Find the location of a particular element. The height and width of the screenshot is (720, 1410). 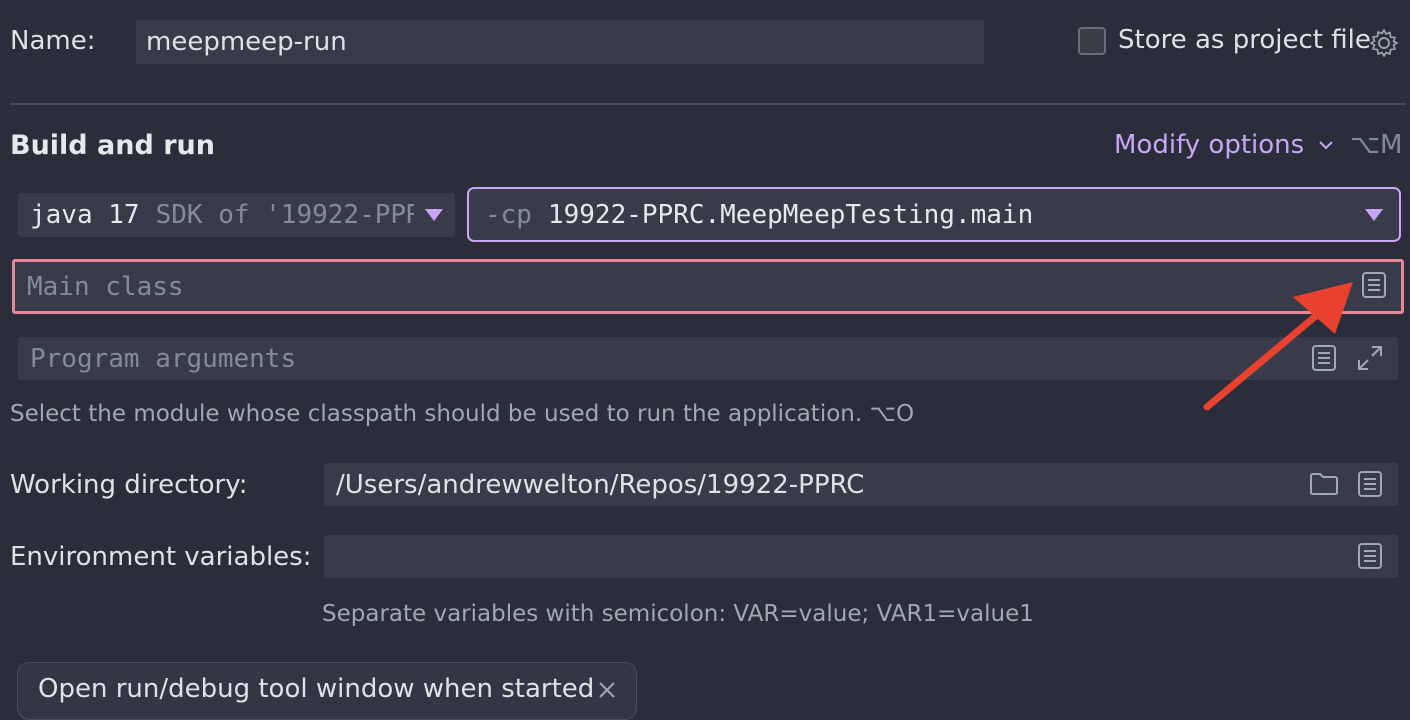

classpath-dropdown: -cp 19922-PPRC.MeepMeepTesting.main is located at coordinates (934, 214).